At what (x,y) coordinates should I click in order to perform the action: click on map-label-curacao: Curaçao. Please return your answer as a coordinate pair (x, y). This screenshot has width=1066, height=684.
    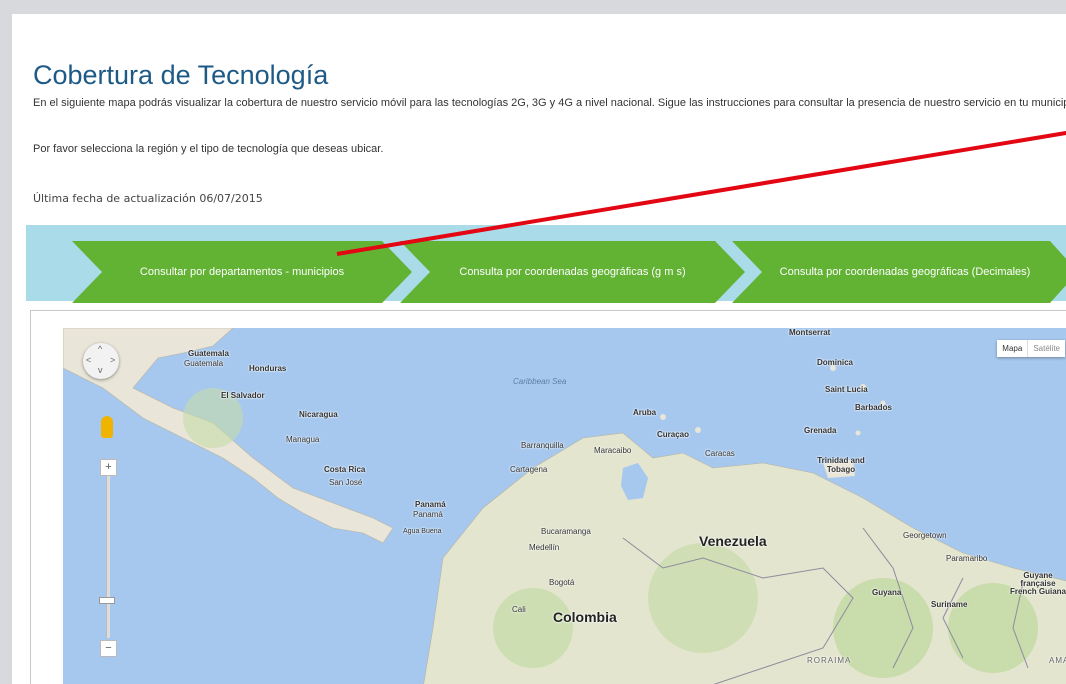
    Looking at the image, I should click on (673, 434).